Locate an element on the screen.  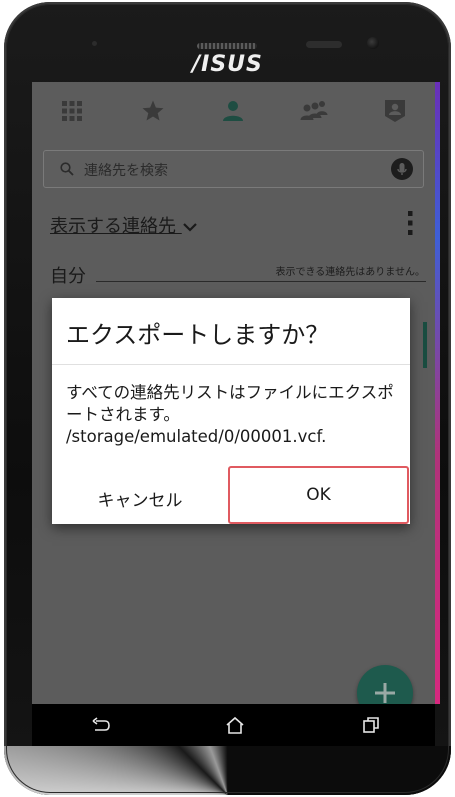
recents-icon is located at coordinates (371, 725).